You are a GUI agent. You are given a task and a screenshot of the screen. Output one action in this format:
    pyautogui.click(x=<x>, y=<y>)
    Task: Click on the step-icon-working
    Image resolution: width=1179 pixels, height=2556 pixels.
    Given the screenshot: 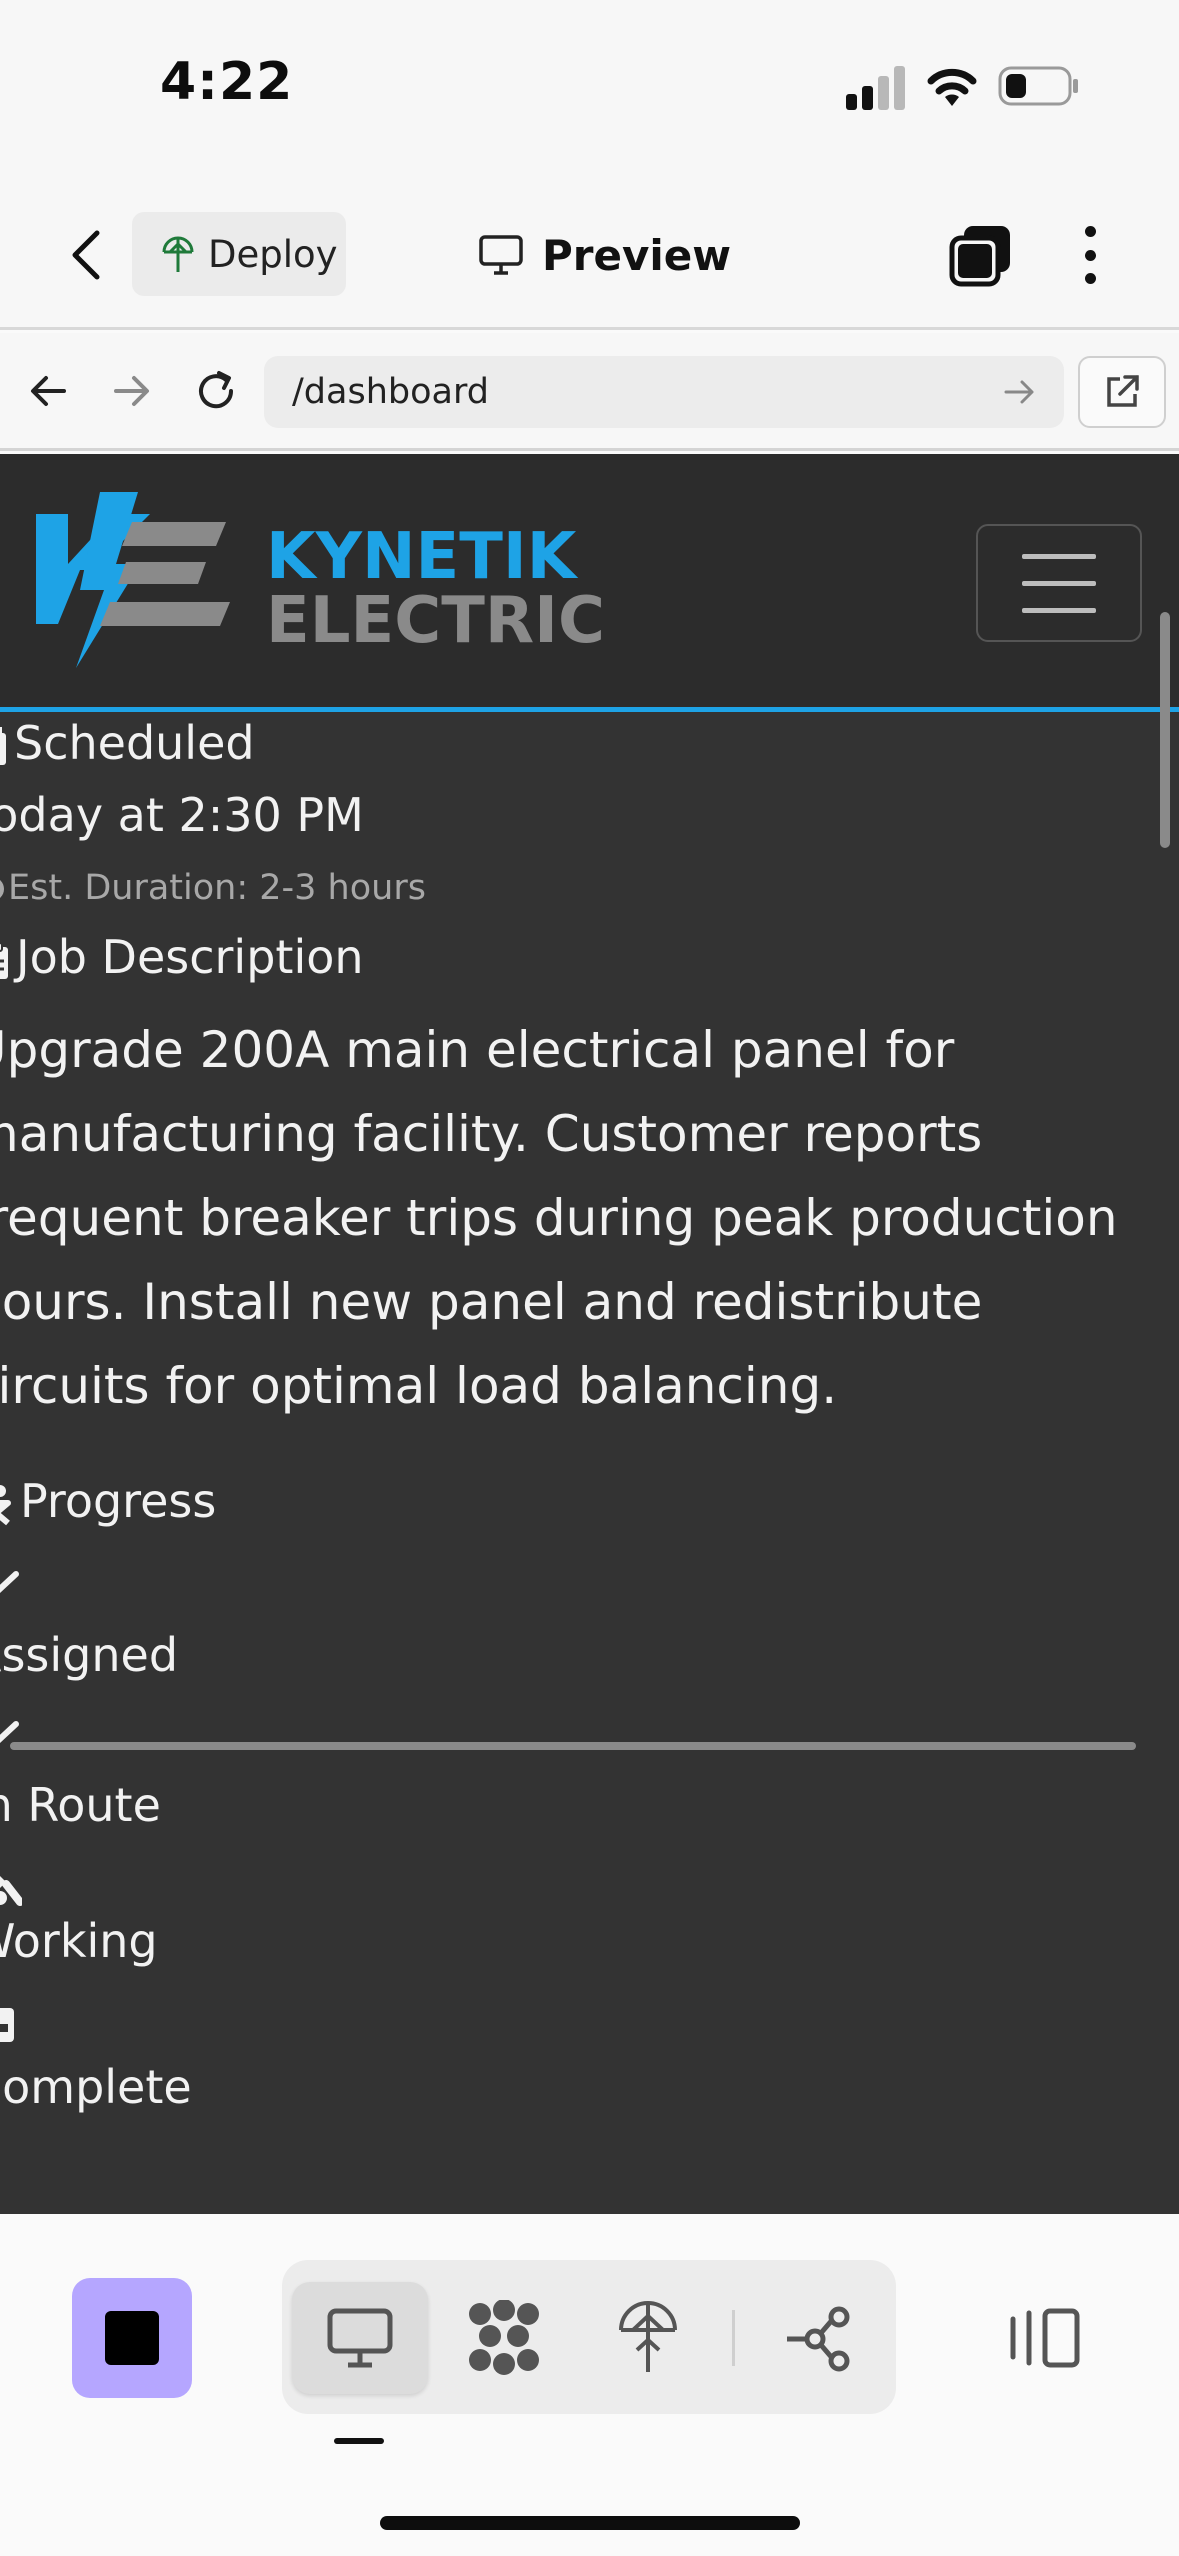 What is the action you would take?
    pyautogui.click(x=12, y=1885)
    